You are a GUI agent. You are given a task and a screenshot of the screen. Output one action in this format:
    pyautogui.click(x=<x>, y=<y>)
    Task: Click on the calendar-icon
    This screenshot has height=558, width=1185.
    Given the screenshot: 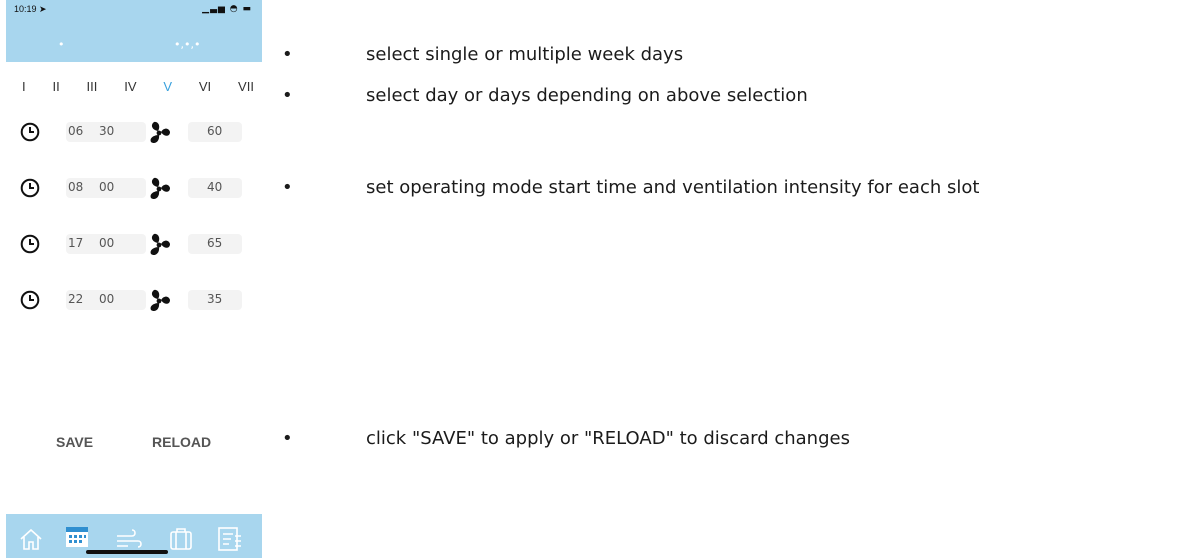 What is the action you would take?
    pyautogui.click(x=77, y=537)
    